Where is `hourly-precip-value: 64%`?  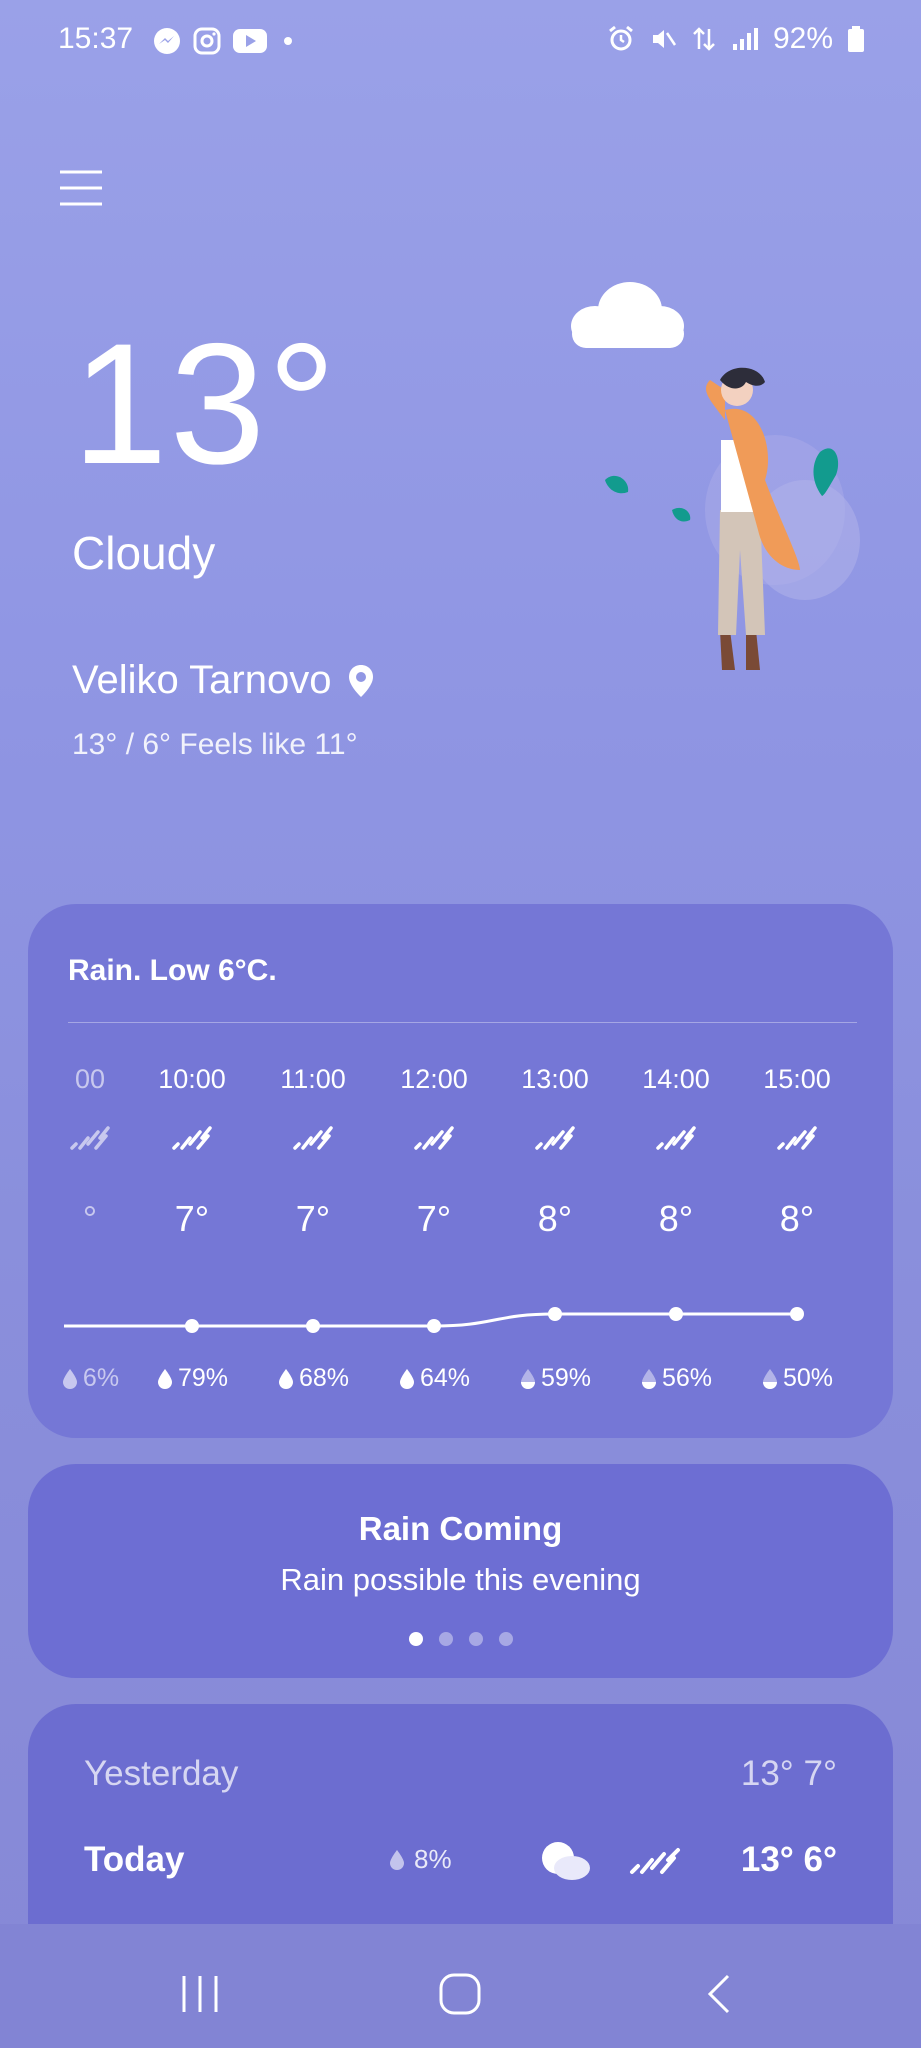
hourly-precip-value: 64% is located at coordinates (445, 1378).